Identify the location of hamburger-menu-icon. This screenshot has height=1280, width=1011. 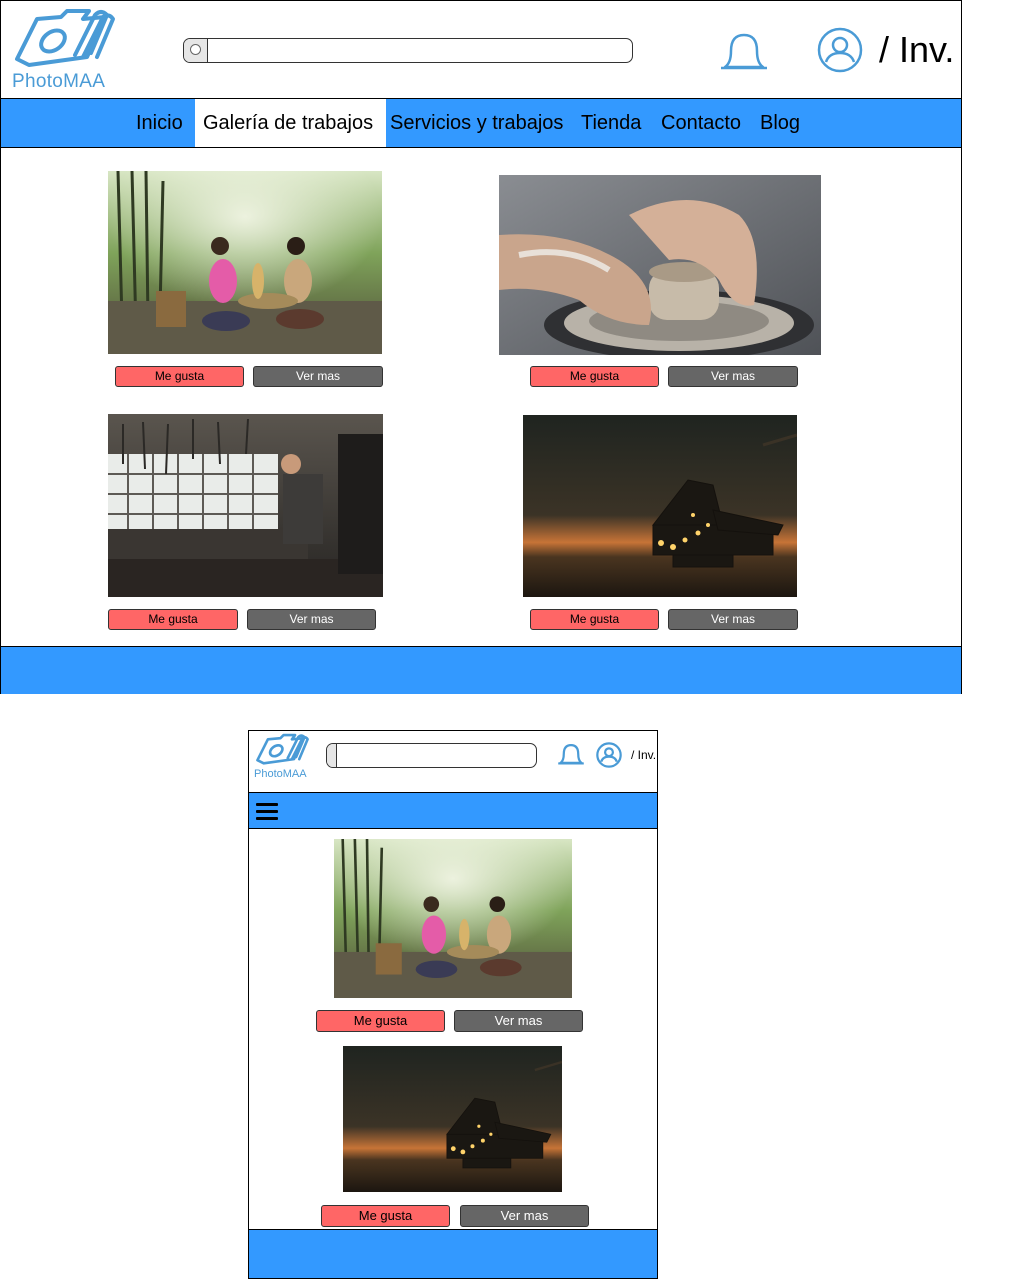
(267, 811).